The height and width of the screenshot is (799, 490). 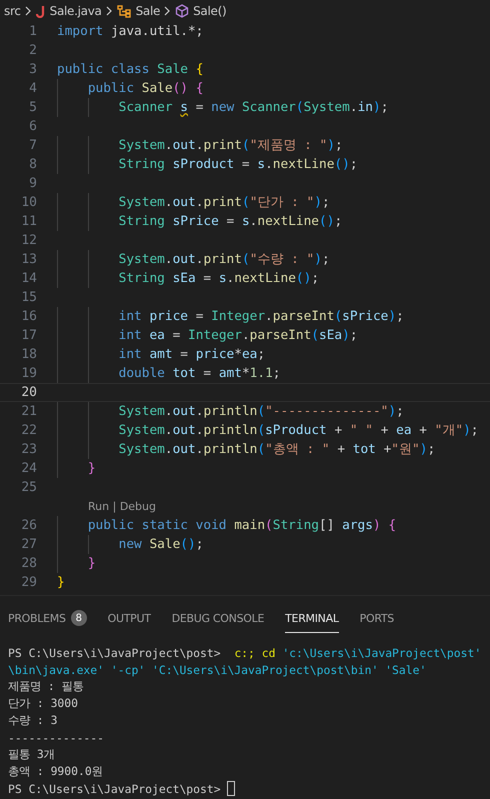 What do you see at coordinates (76, 11) in the screenshot?
I see `breadcrumb-item: Sale.java` at bounding box center [76, 11].